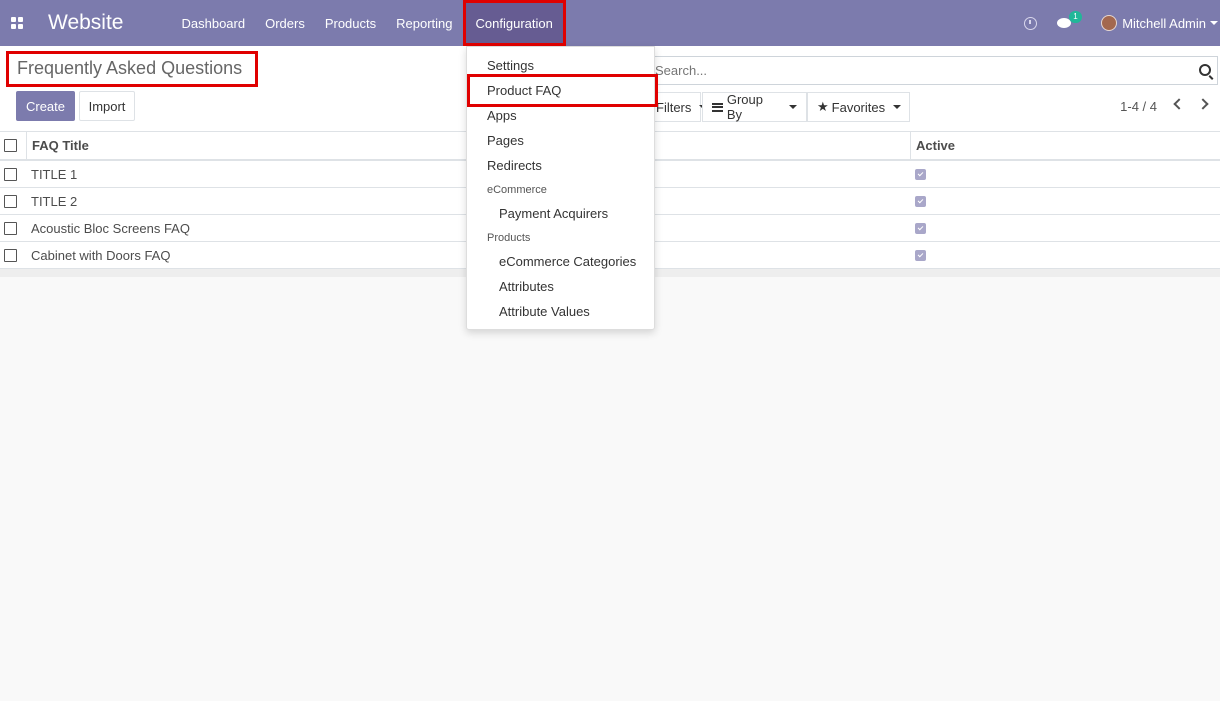 This screenshot has height=701, width=1220. Describe the element at coordinates (674, 107) in the screenshot. I see `filters-label: Filters` at that location.